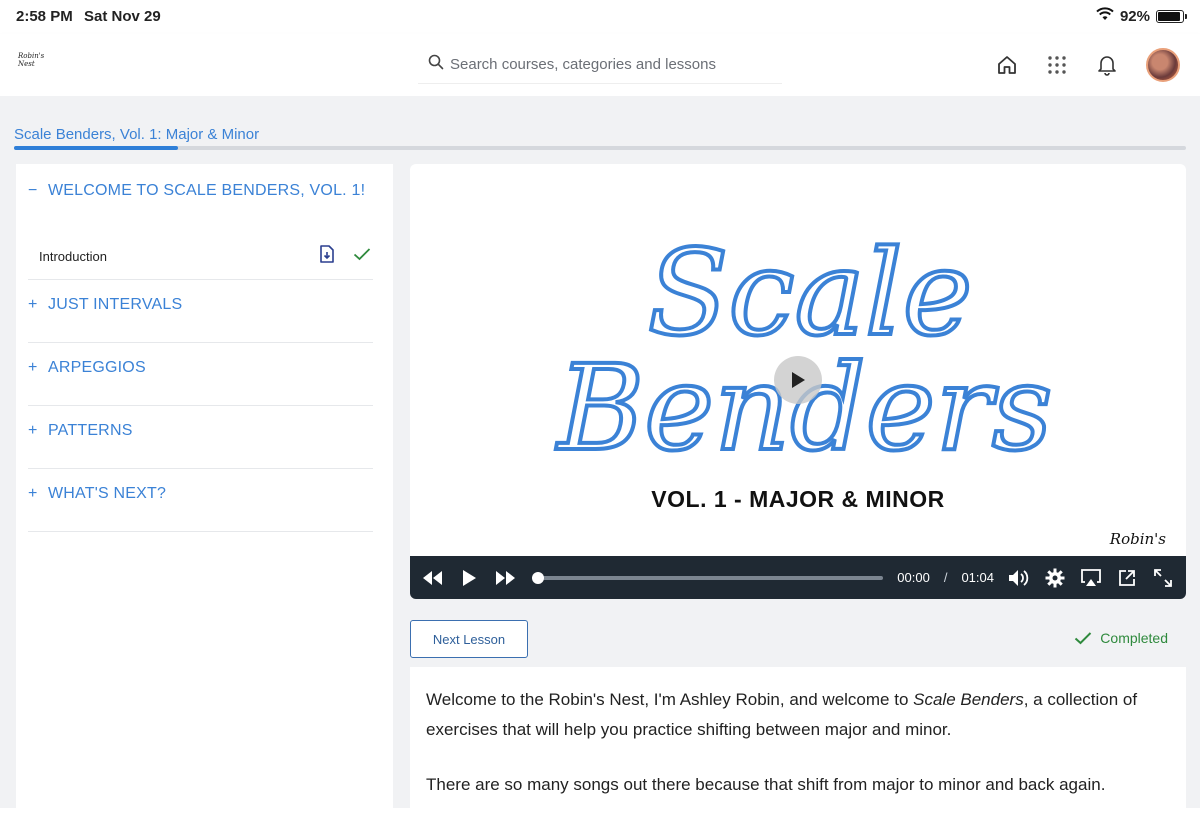 The width and height of the screenshot is (1200, 833). What do you see at coordinates (200, 319) in the screenshot?
I see `section-just-intervals: + JUST INTERVALS` at bounding box center [200, 319].